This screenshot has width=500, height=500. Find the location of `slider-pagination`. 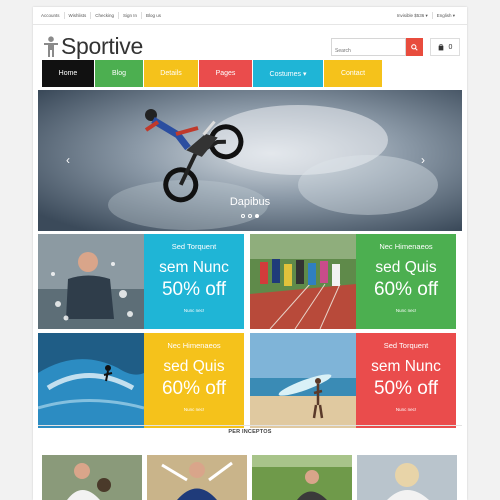

slider-pagination is located at coordinates (250, 216).